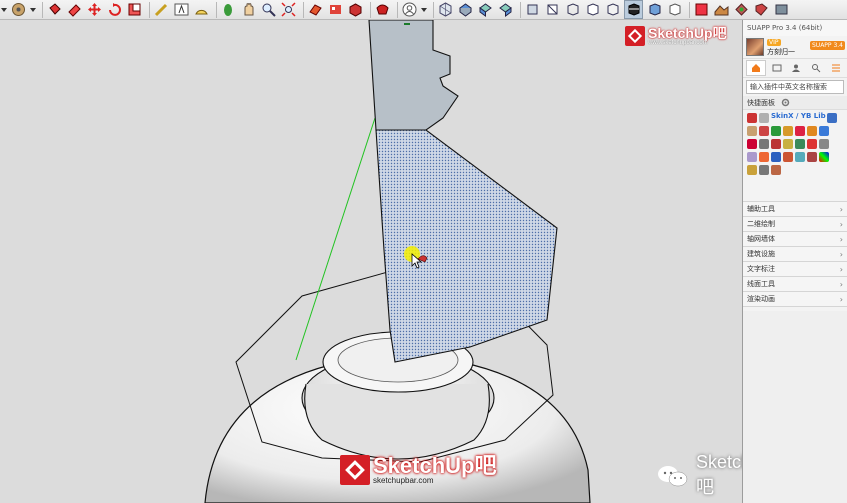 The image size is (847, 503). I want to click on tape-measure-icon, so click(161, 9).